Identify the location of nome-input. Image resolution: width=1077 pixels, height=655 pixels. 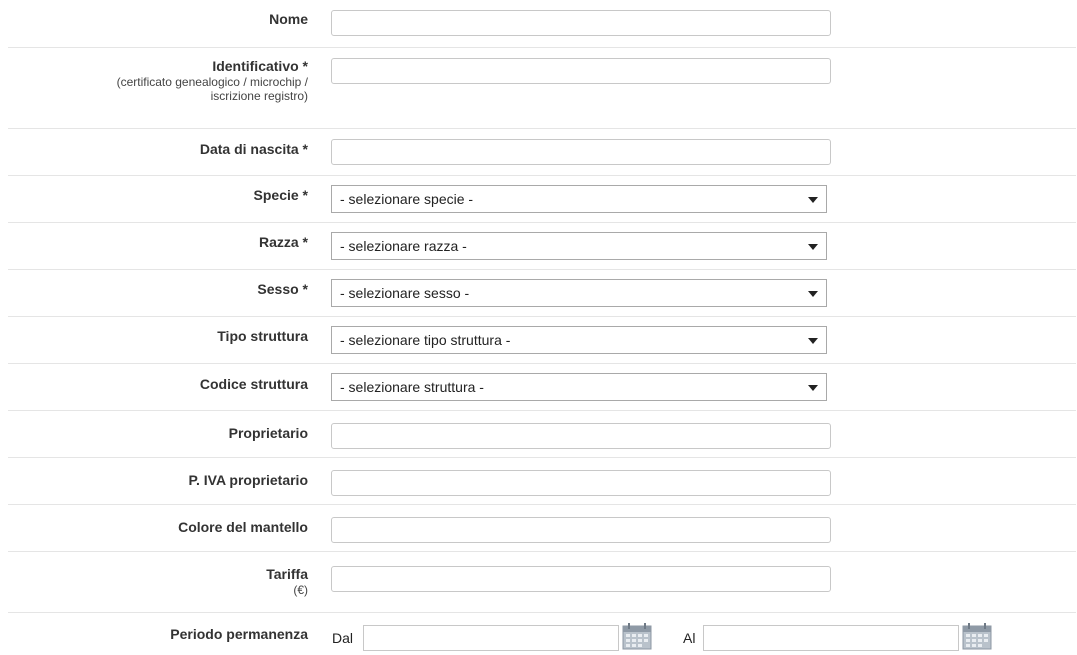
(581, 23).